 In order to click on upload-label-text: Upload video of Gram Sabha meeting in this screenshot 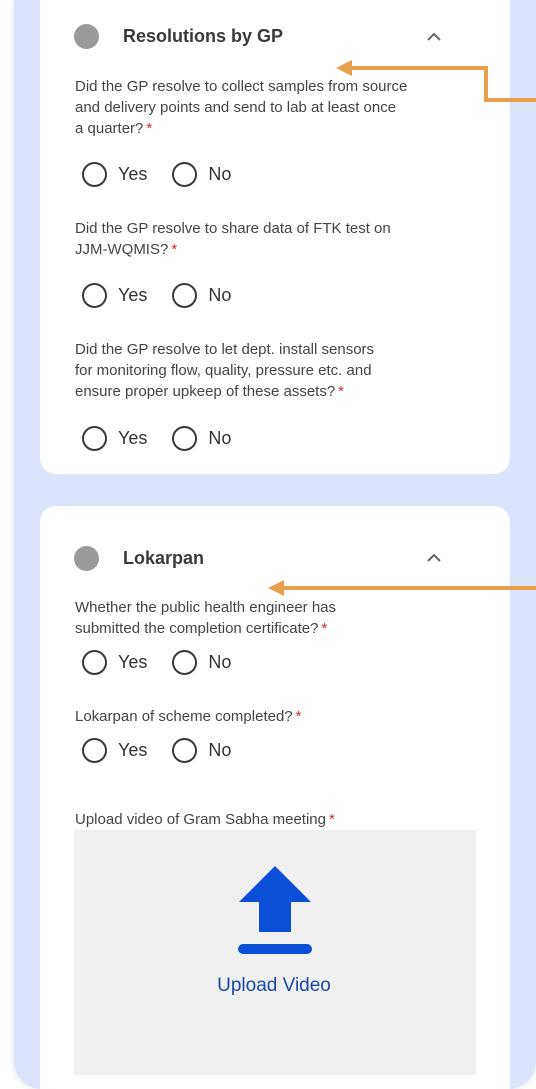, I will do `click(200, 819)`.